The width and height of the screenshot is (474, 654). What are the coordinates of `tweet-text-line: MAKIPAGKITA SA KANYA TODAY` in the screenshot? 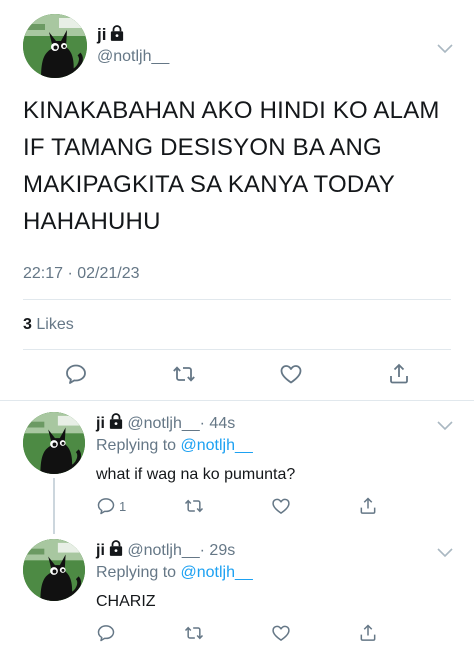 It's located at (209, 184).